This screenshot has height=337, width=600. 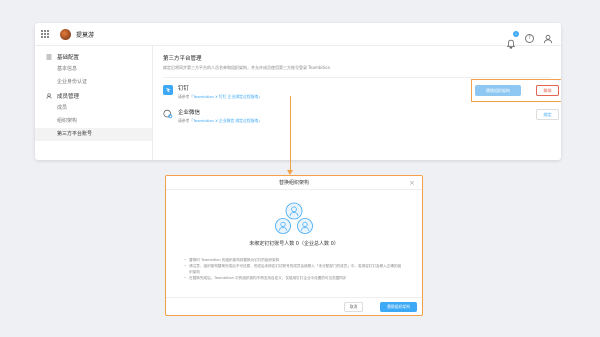 What do you see at coordinates (529, 38) in the screenshot?
I see `help-icon: ?` at bounding box center [529, 38].